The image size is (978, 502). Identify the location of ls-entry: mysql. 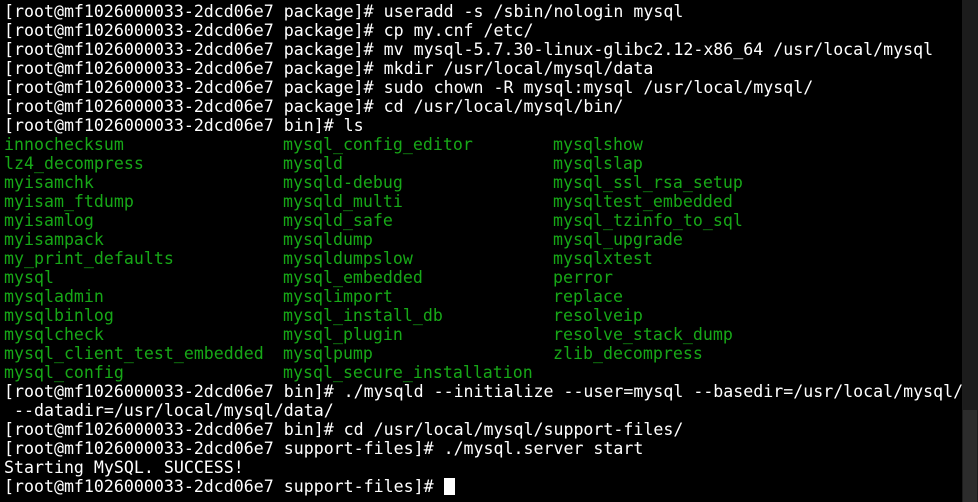
(29, 277).